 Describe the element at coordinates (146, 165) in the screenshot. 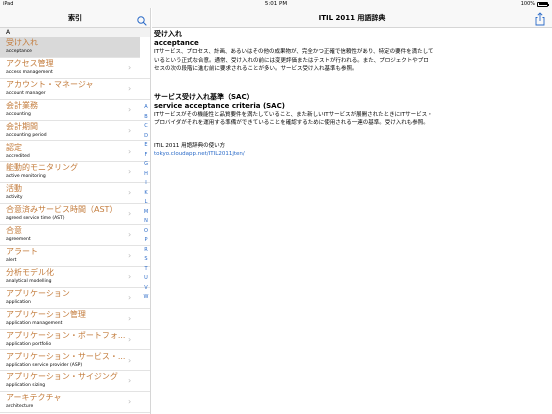

I see `index-letter: G` at that location.